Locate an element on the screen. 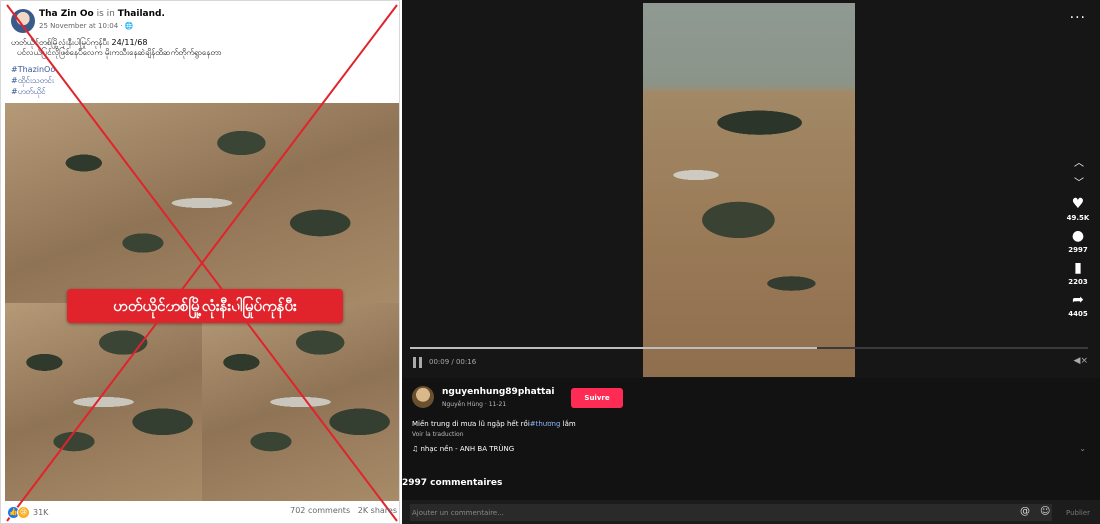 The width and height of the screenshot is (1100, 524). save-action: ▮ 2203 is located at coordinates (1078, 273).